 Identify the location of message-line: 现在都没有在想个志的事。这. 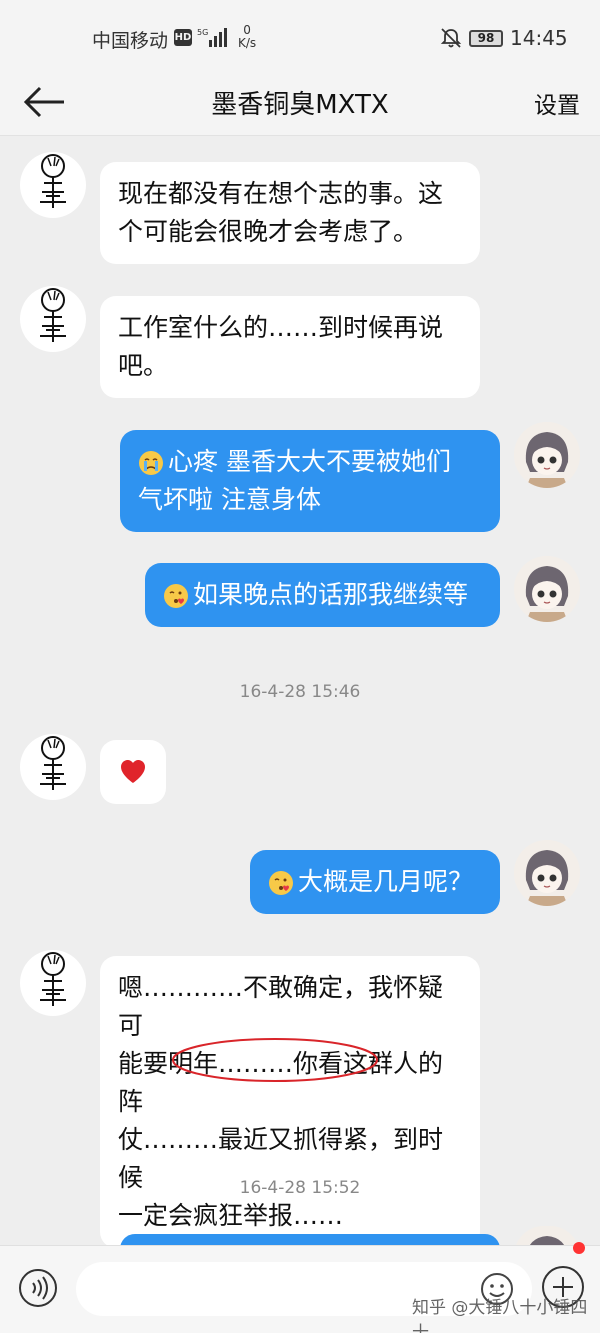
(281, 193).